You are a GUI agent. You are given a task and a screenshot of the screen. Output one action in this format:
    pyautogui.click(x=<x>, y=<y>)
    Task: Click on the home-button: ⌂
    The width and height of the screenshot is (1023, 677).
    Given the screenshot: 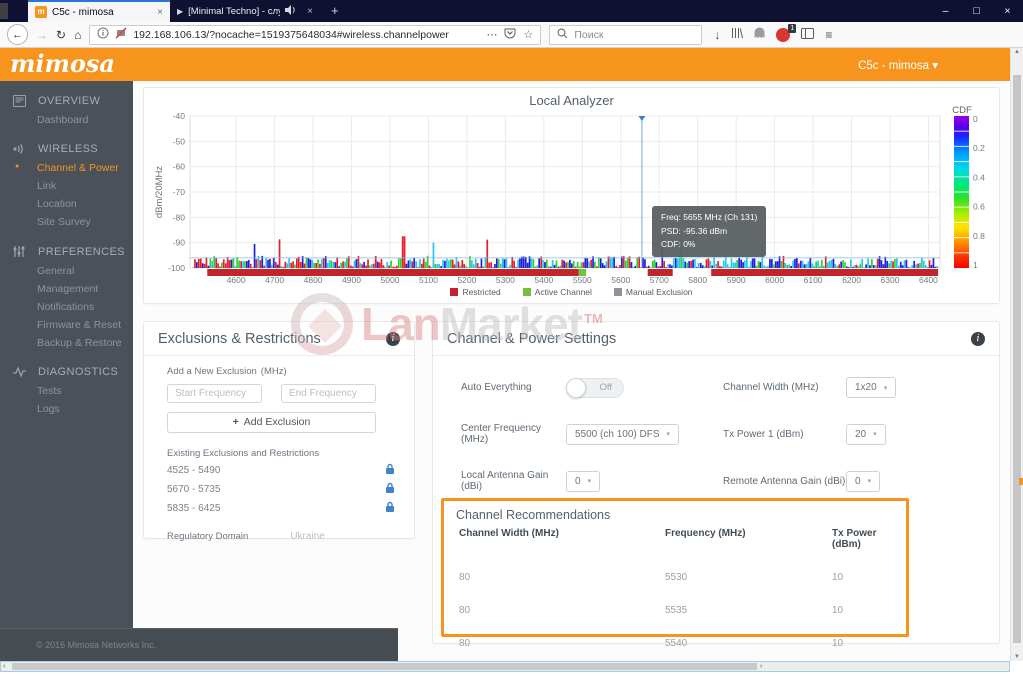 What is the action you would take?
    pyautogui.click(x=77, y=35)
    